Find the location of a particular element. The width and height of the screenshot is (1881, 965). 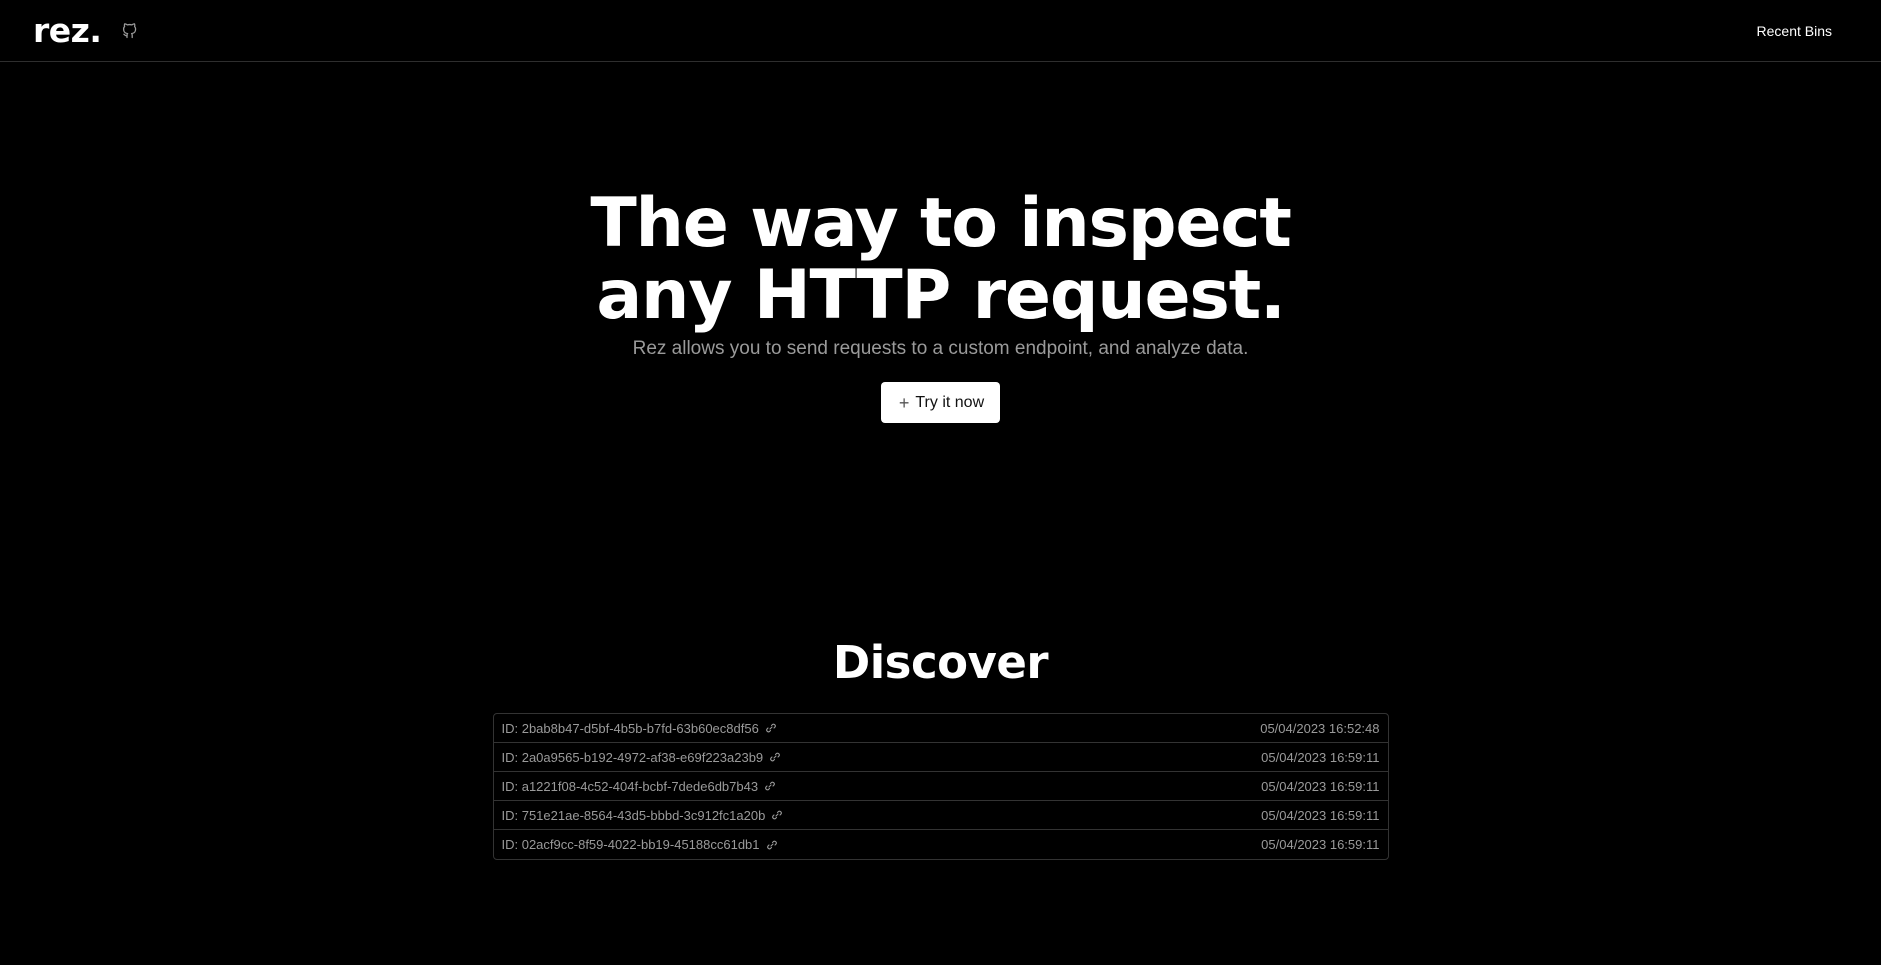

hero-title: The way to inspect any HTTP request. is located at coordinates (941, 259).